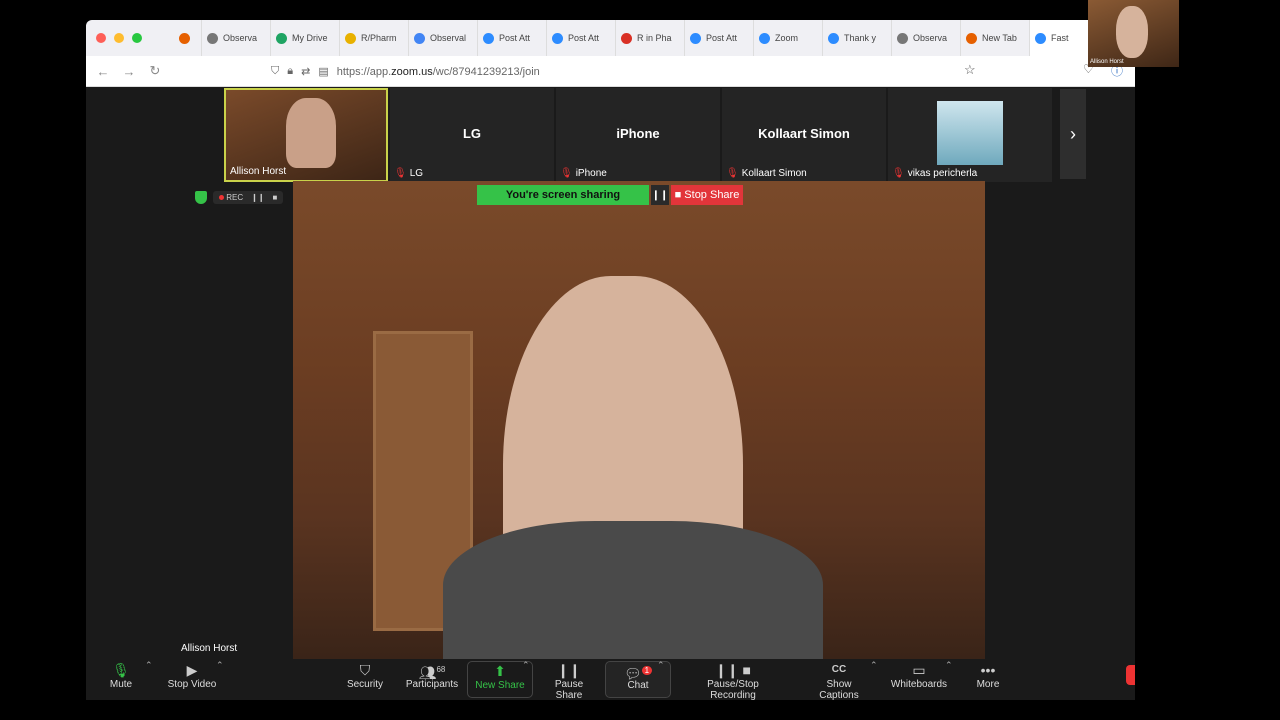  I want to click on pause-icon: ❙❙, so click(569, 670).